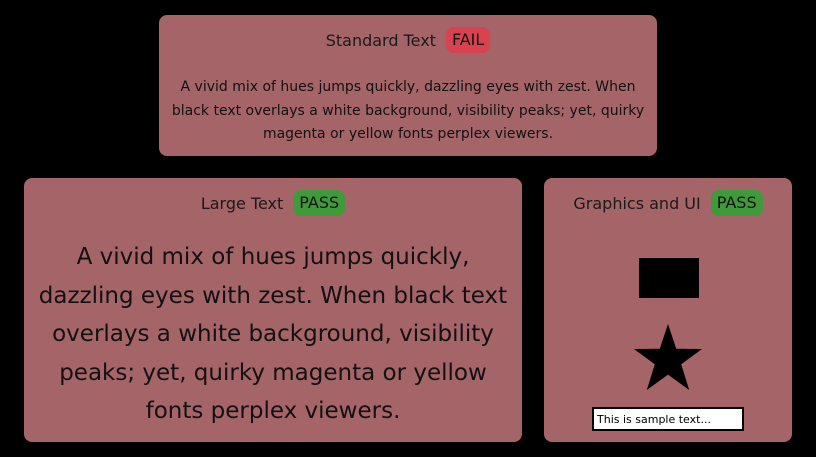  Describe the element at coordinates (380, 40) in the screenshot. I see `standard-text-title: Standard Text` at that location.